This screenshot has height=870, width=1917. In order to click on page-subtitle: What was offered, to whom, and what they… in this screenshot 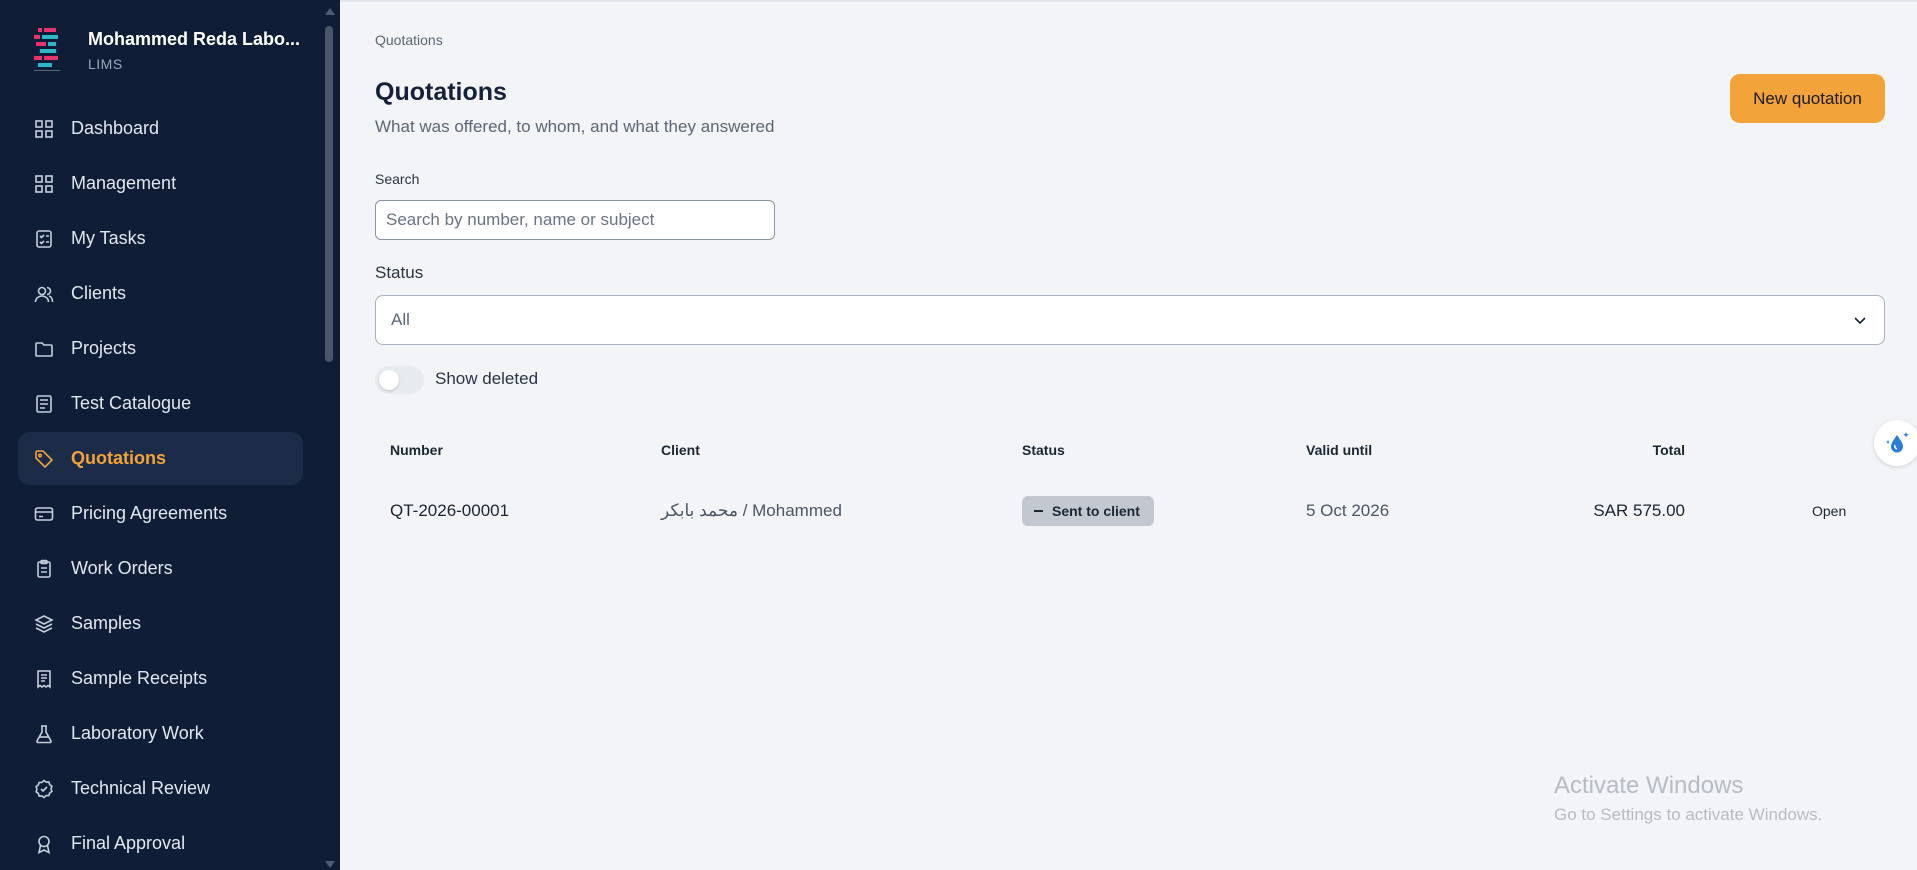, I will do `click(575, 126)`.